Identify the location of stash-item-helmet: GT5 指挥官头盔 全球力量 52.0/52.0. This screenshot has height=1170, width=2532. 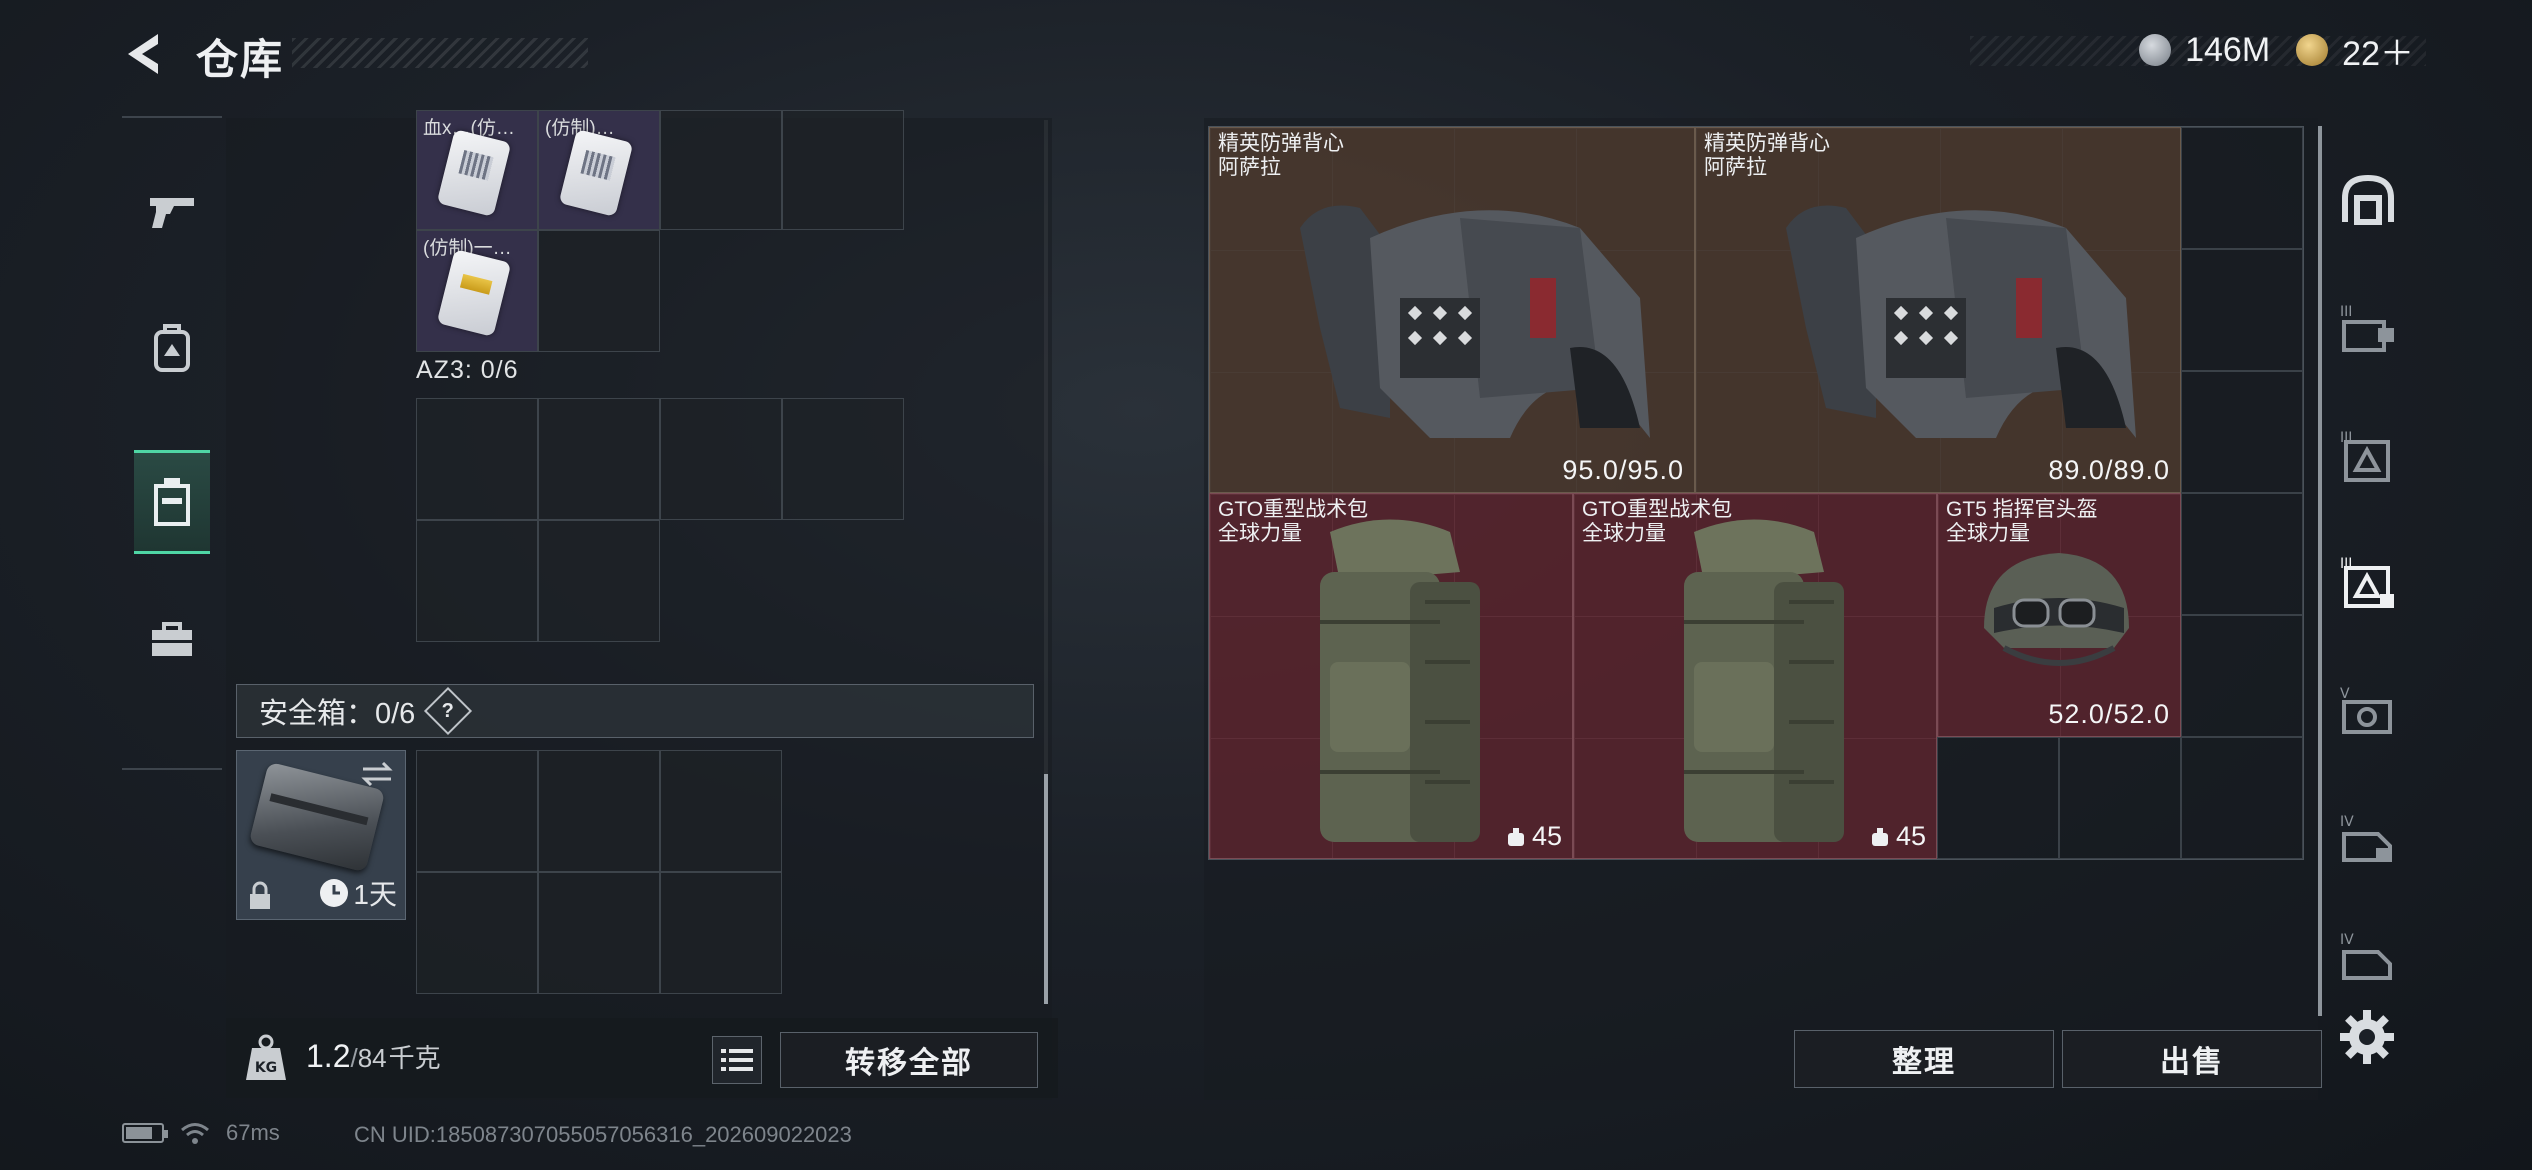
(2059, 615).